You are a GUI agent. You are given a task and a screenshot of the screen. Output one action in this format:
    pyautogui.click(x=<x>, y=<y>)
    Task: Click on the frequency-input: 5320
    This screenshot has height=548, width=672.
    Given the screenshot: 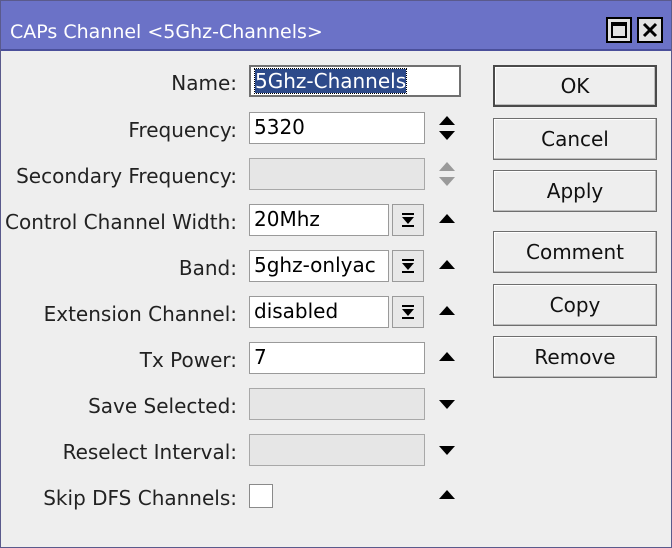 What is the action you would take?
    pyautogui.click(x=337, y=128)
    